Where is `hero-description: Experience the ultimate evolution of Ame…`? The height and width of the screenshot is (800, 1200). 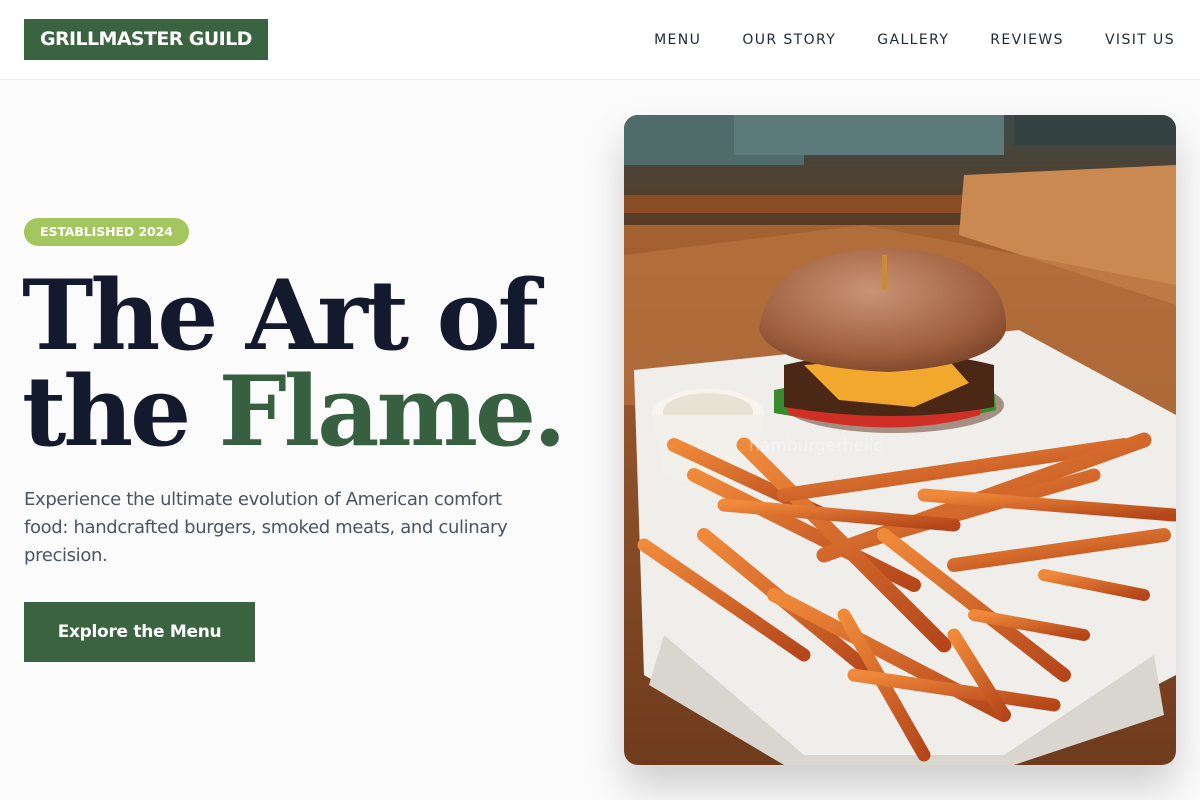 hero-description: Experience the ultimate evolution of Ame… is located at coordinates (266, 527).